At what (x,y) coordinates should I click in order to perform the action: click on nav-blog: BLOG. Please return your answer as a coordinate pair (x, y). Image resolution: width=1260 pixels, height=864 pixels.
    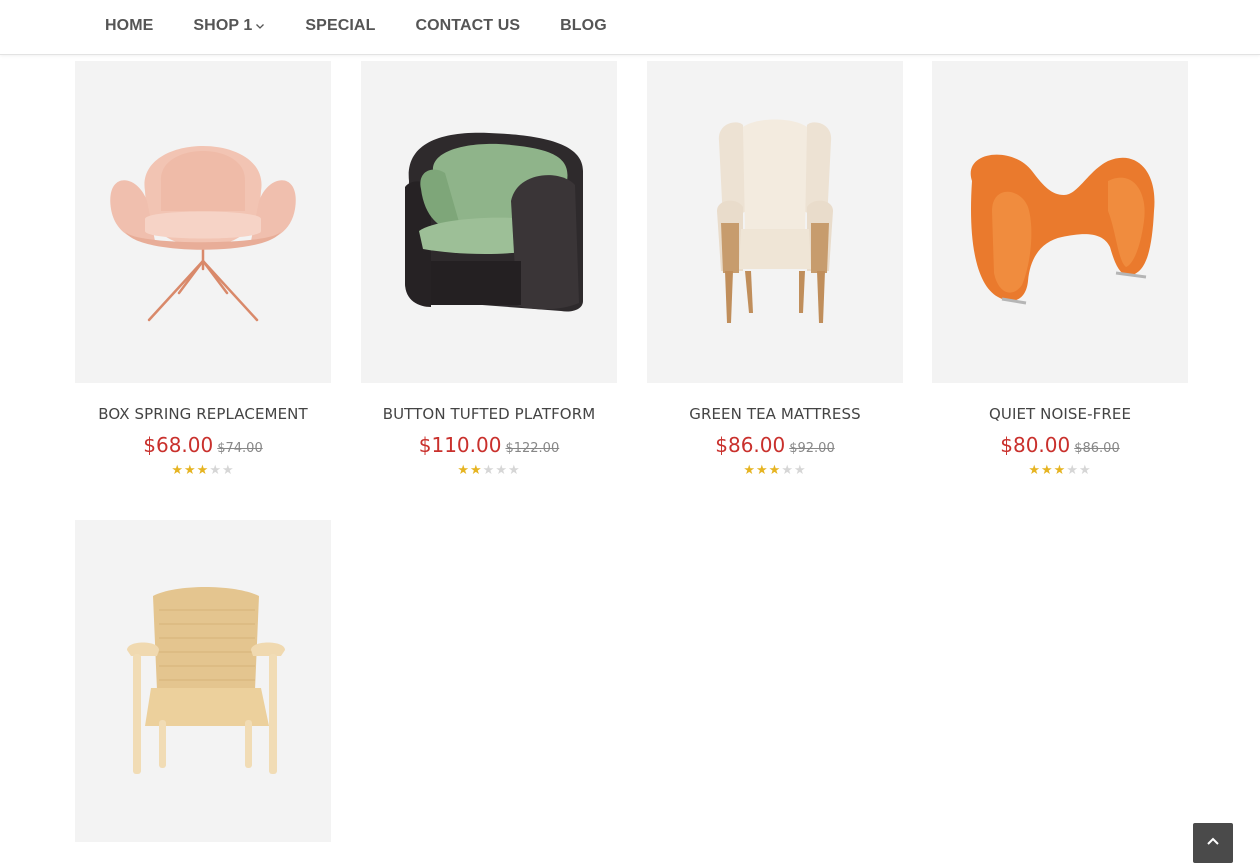
    Looking at the image, I should click on (583, 26).